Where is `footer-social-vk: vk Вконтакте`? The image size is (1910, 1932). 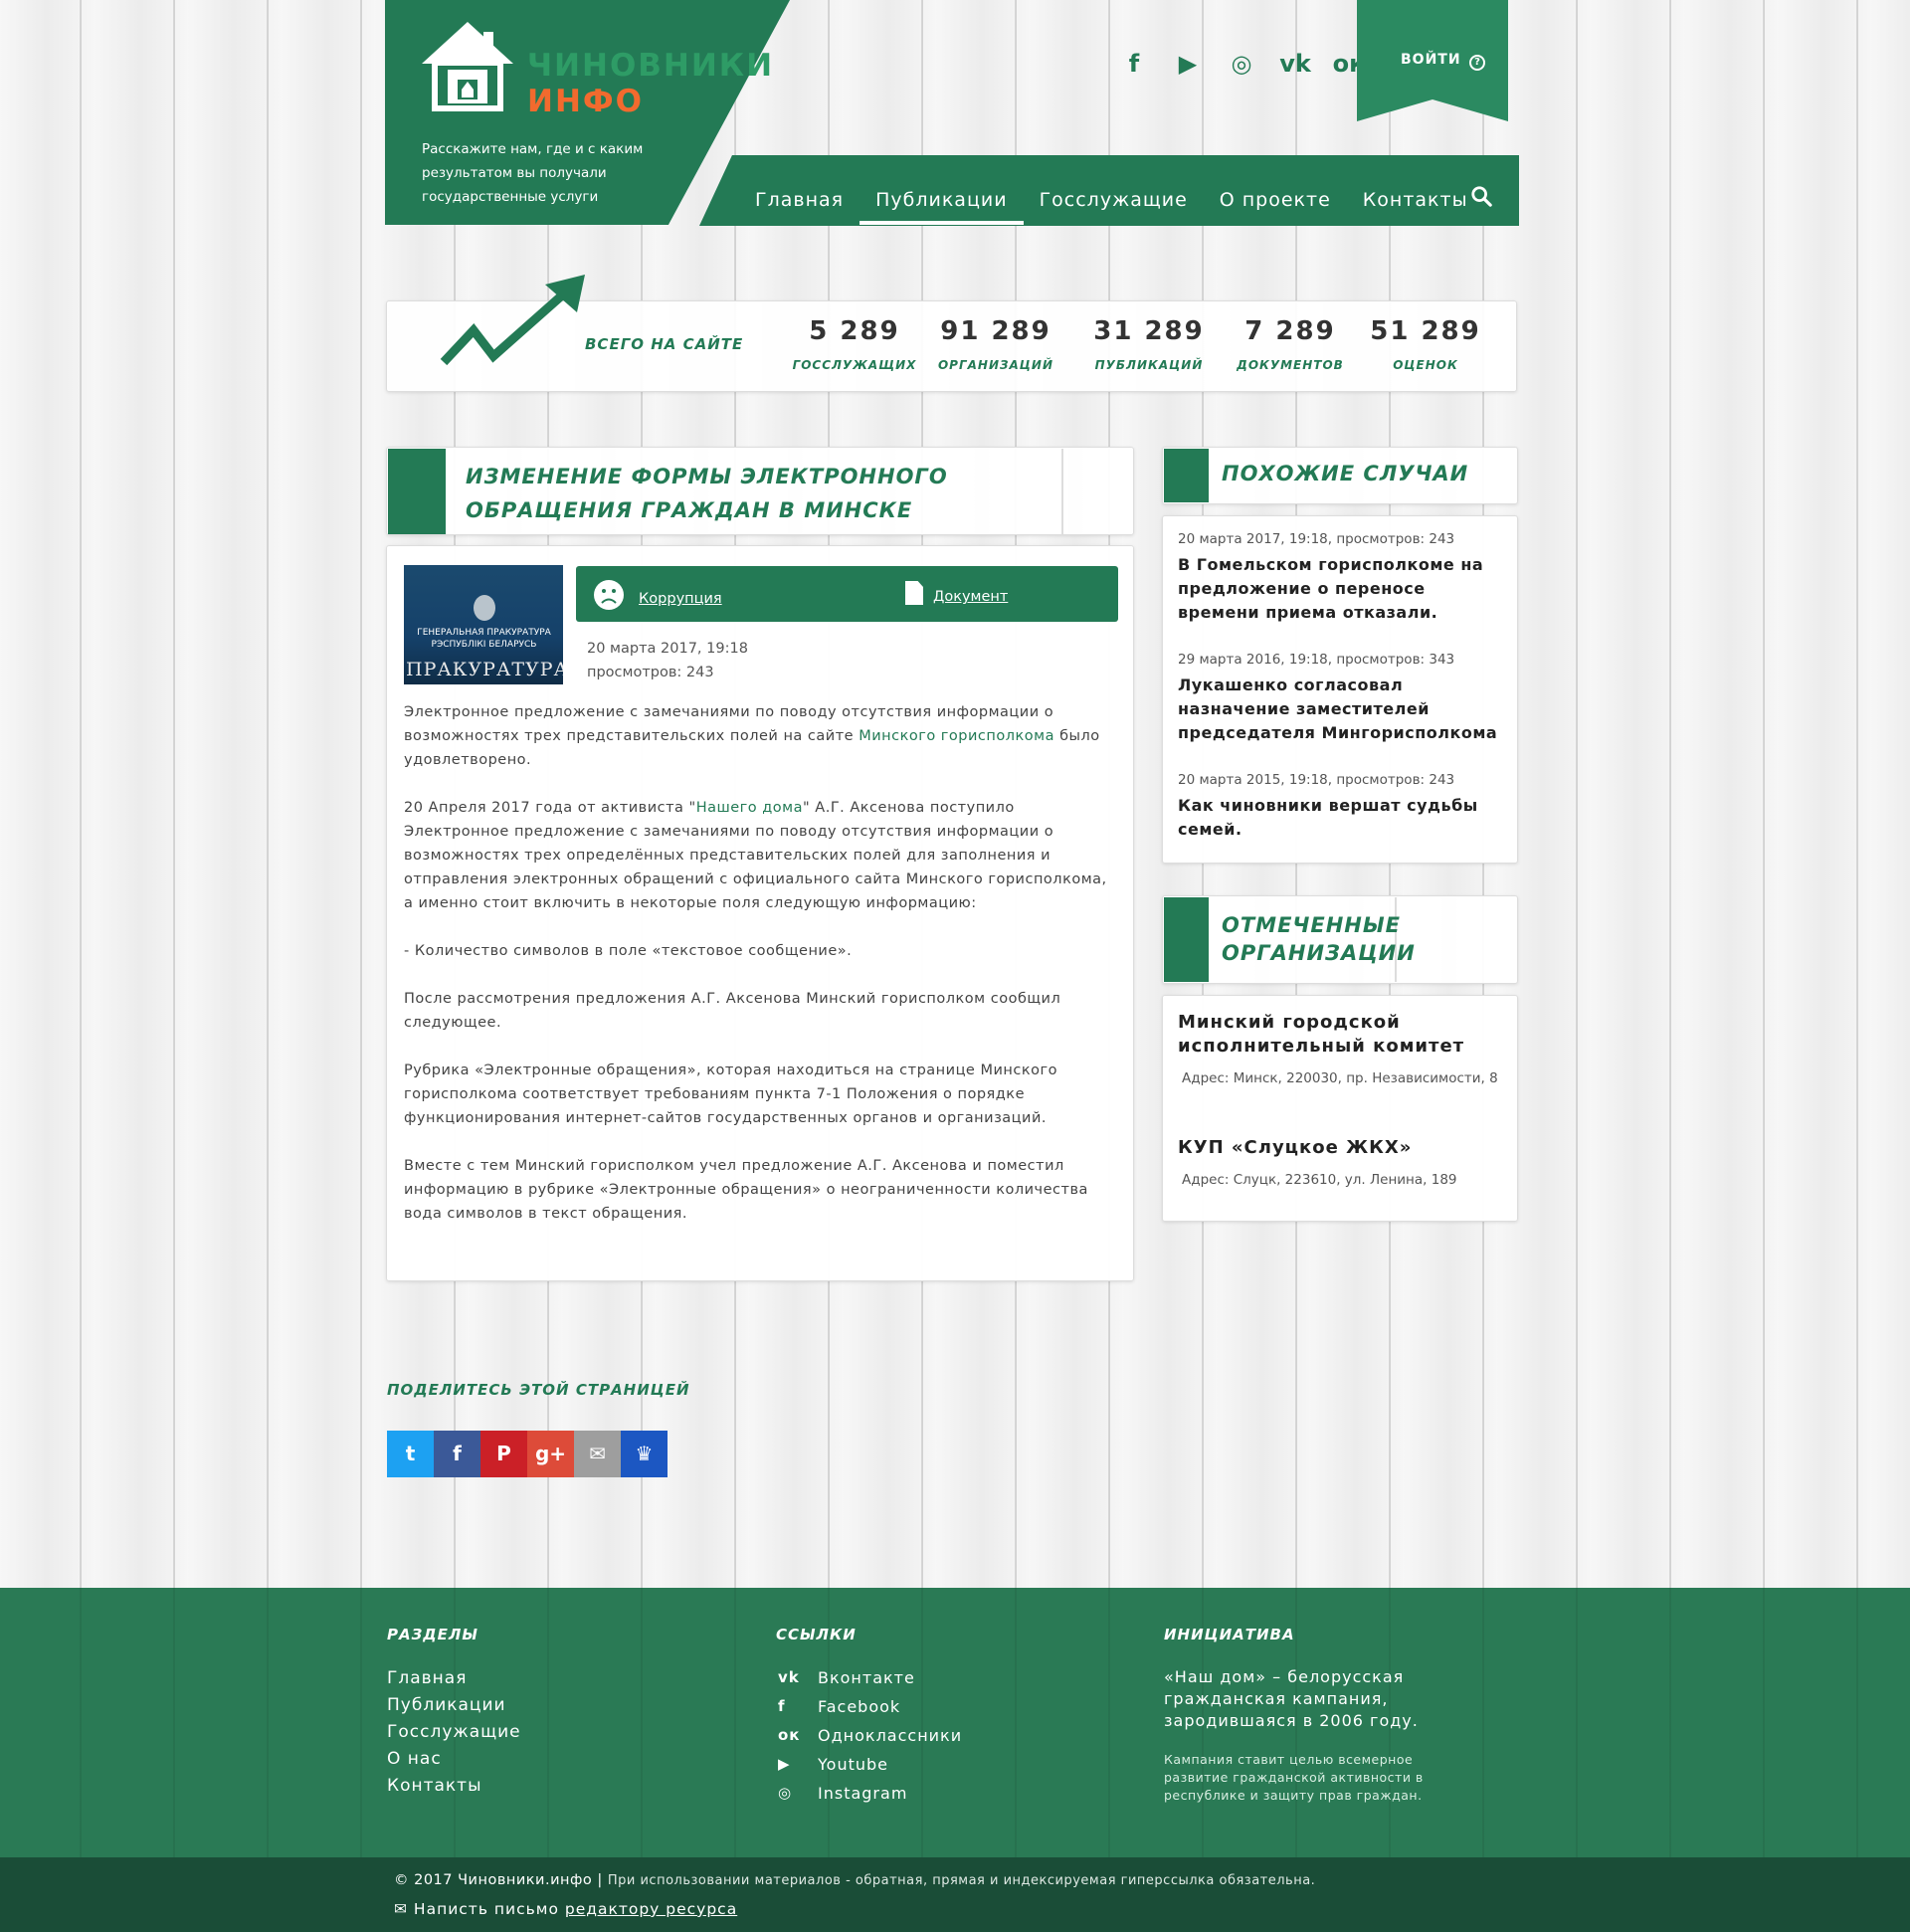 footer-social-vk: vk Вконтакте is located at coordinates (870, 1677).